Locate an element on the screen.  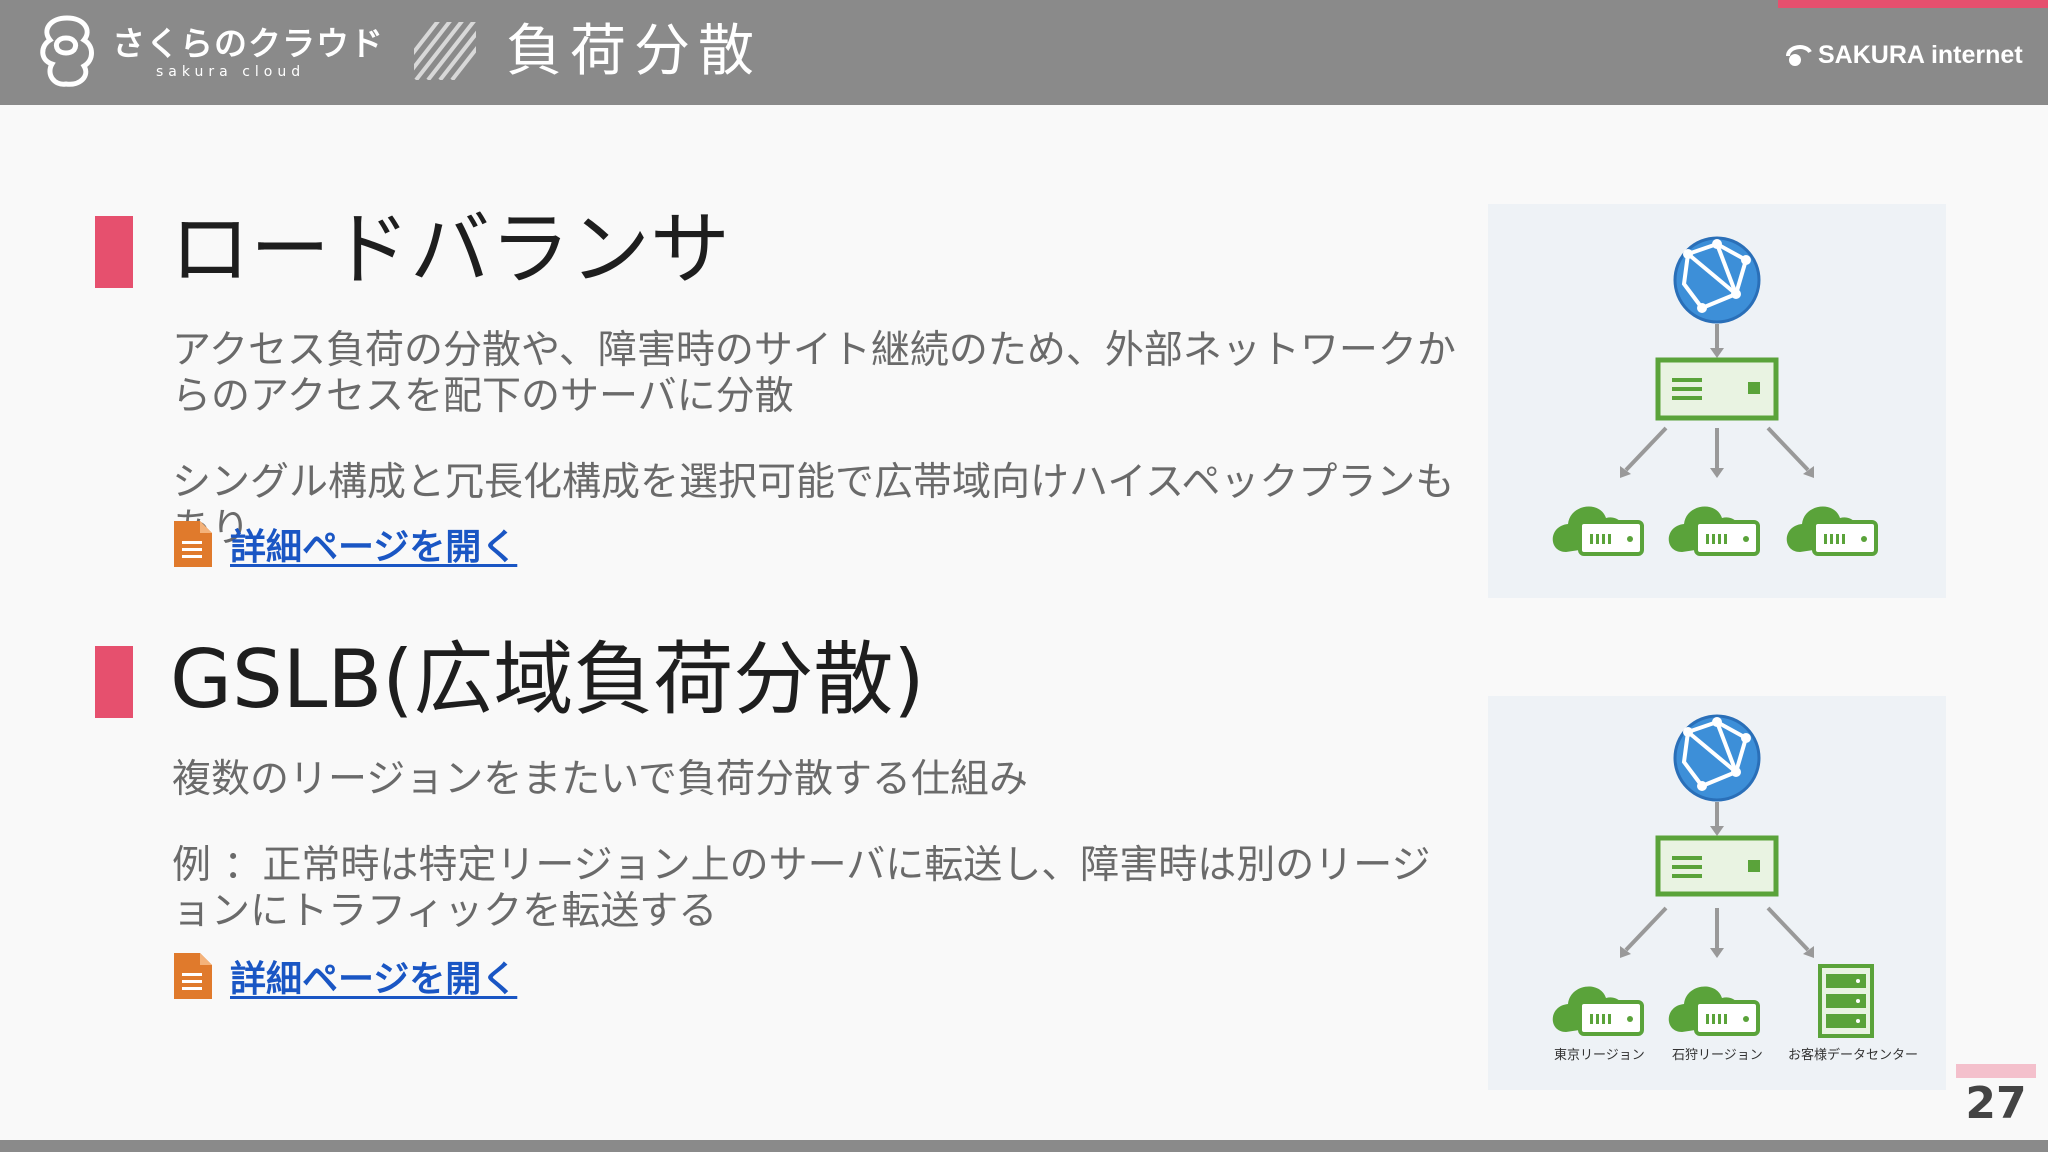
gslb-diagram: 東京リージョン 石狩リージョン お客様データセンター is located at coordinates (1717, 893).